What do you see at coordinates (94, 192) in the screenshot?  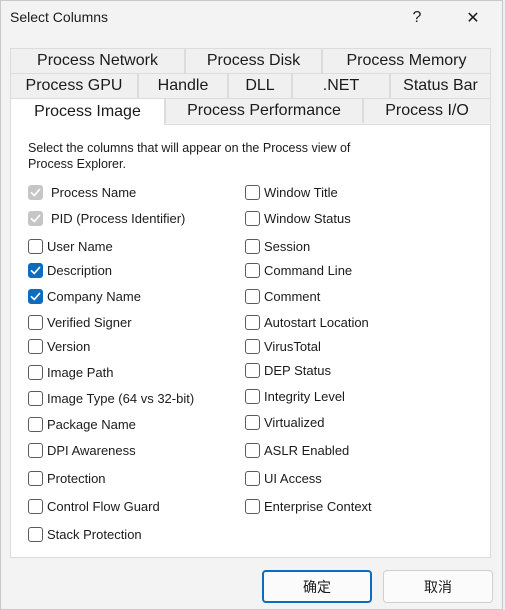 I see `checkbox-label: Process Name` at bounding box center [94, 192].